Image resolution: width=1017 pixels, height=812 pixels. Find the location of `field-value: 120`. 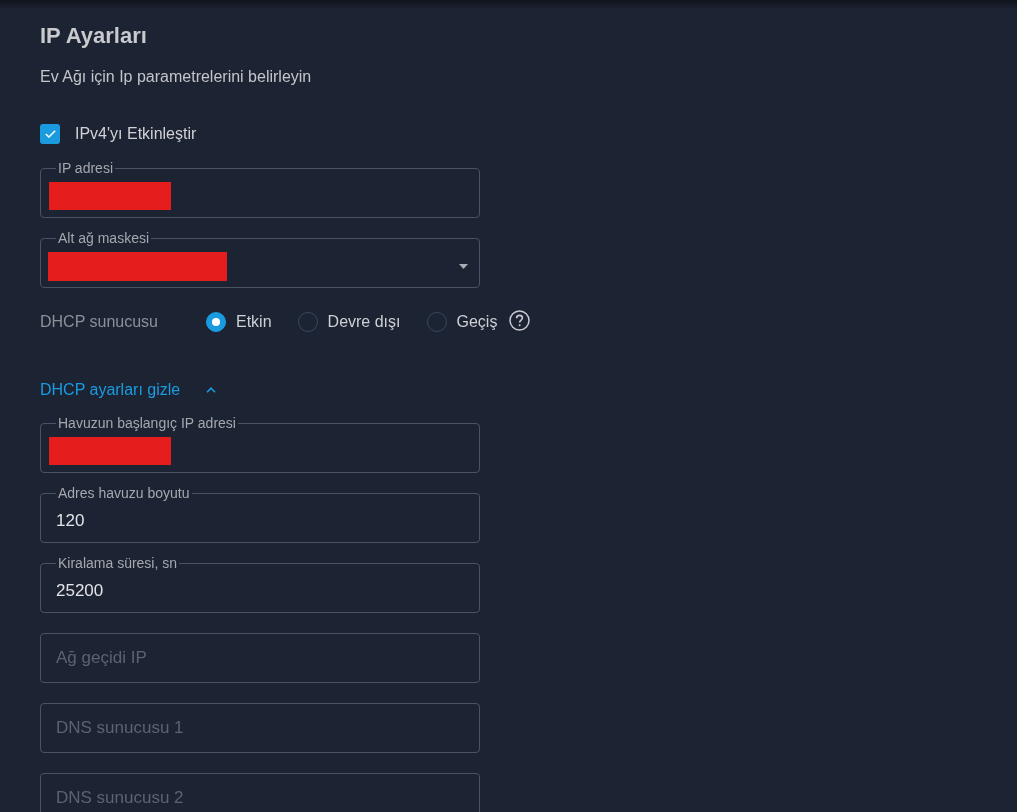

field-value: 120 is located at coordinates (70, 521).